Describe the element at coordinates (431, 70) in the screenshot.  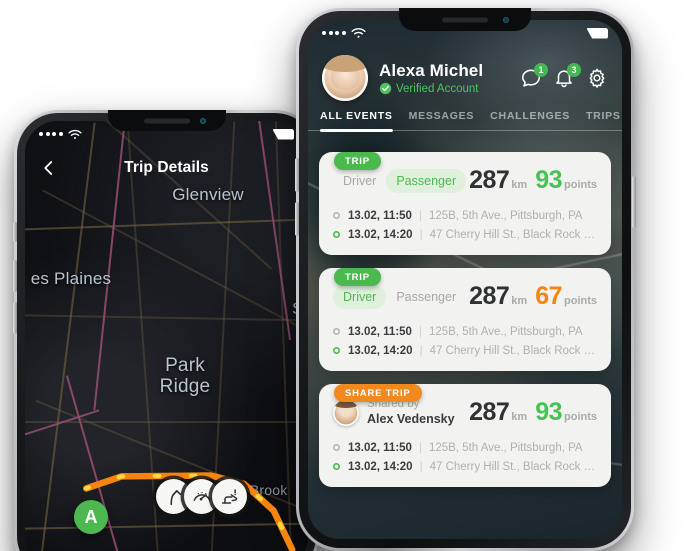
I see `profile-name: Alexa Michel` at that location.